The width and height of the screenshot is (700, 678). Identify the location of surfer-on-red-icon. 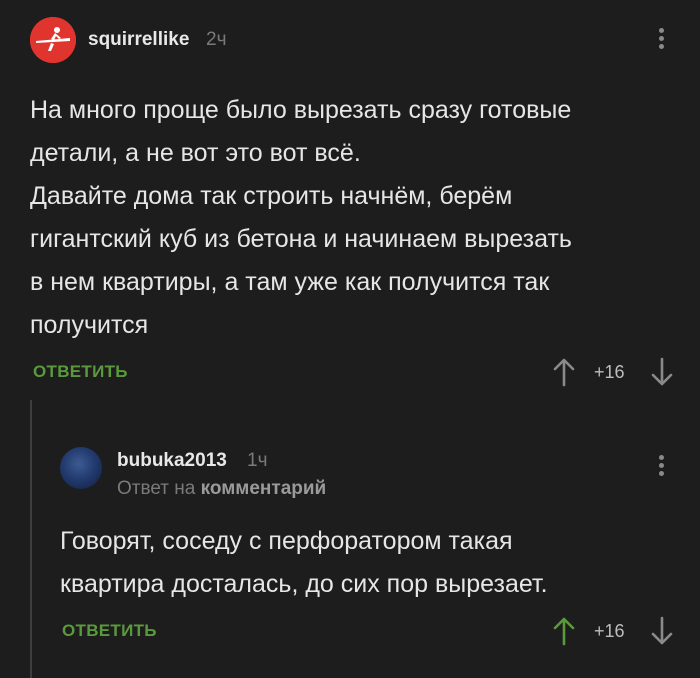
(53, 40).